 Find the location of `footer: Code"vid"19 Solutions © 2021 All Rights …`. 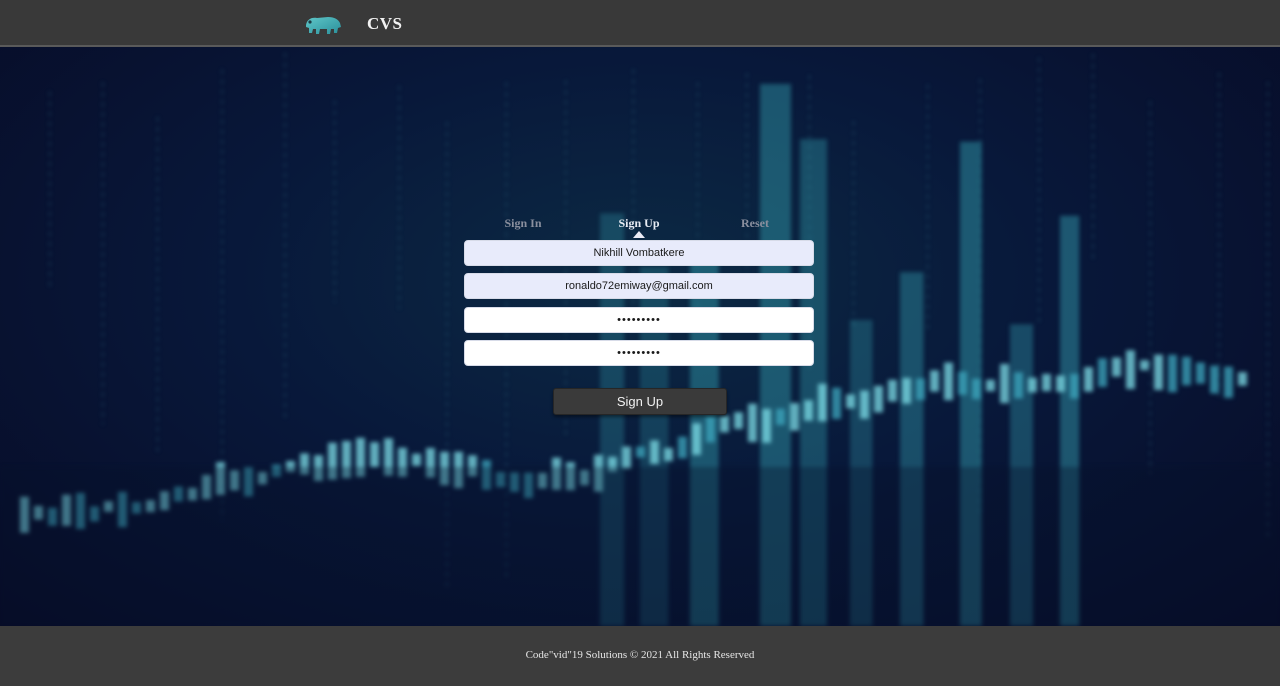

footer: Code"vid"19 Solutions © 2021 All Rights … is located at coordinates (640, 656).